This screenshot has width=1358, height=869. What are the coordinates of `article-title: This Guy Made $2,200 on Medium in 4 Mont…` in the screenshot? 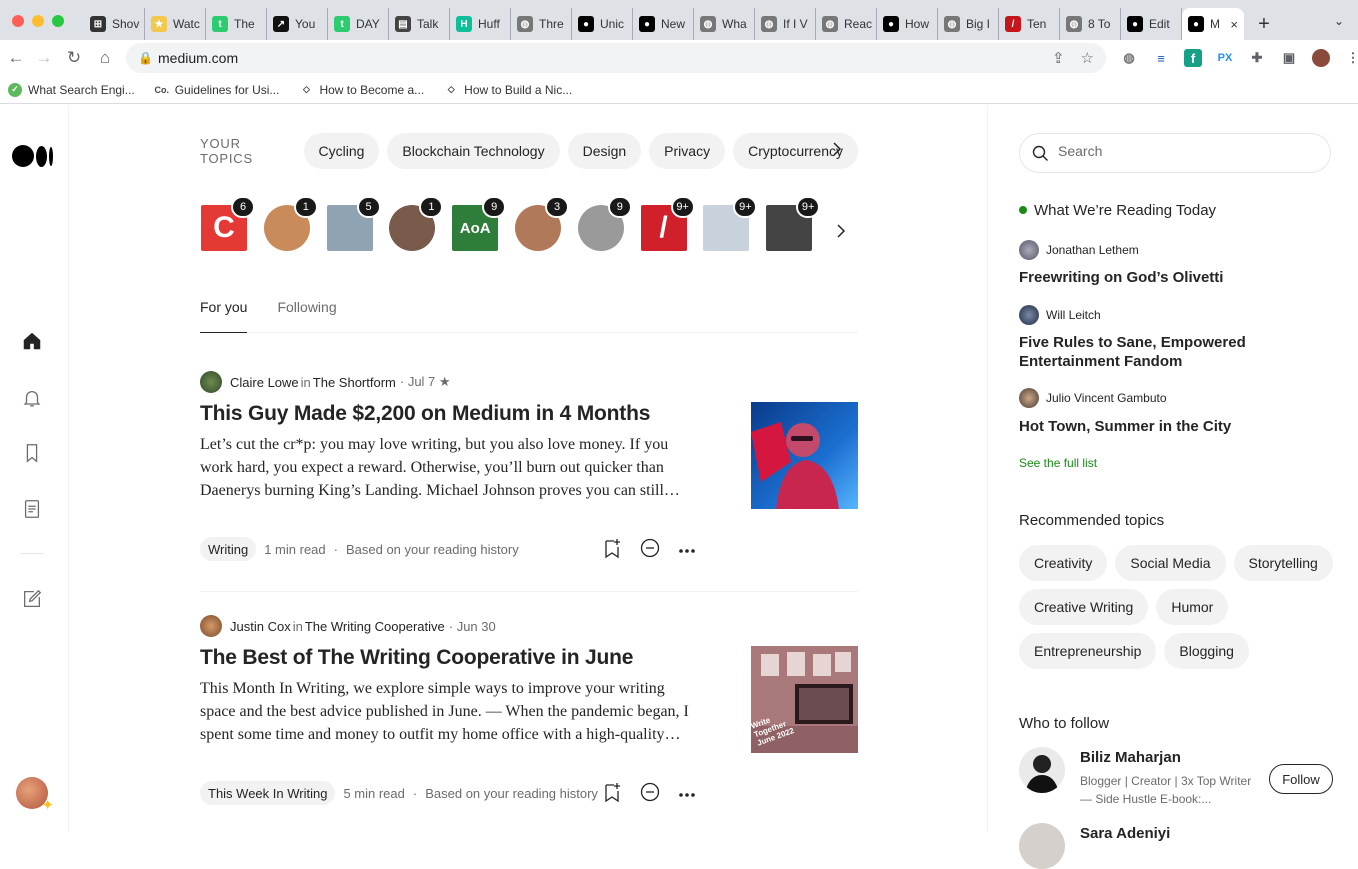 It's located at (425, 414).